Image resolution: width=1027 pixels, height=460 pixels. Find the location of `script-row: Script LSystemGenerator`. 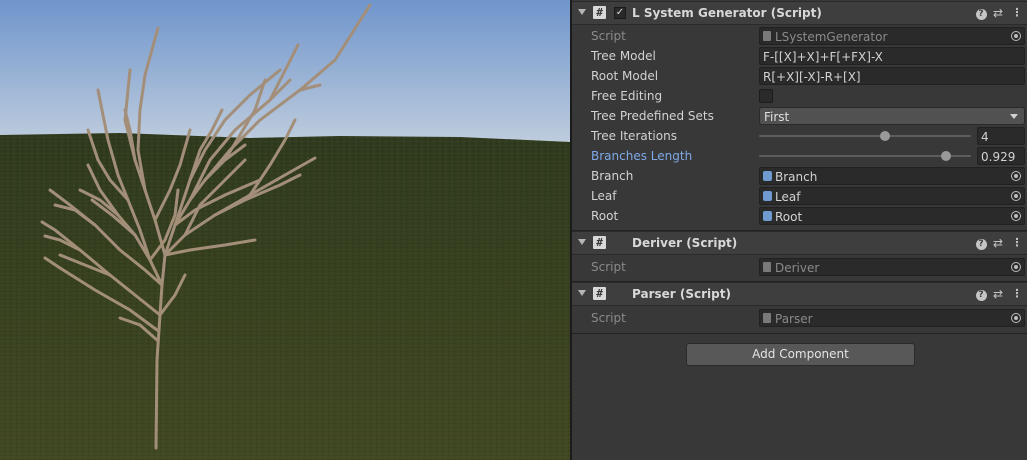

script-row: Script LSystemGenerator is located at coordinates (799, 36).